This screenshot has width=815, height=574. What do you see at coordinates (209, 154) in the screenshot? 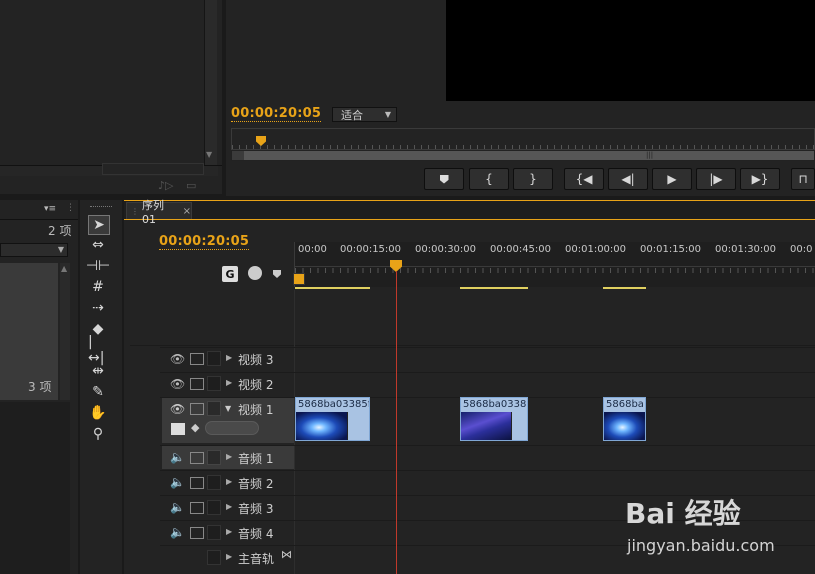
I see `scroll-down-icon: ▼` at bounding box center [209, 154].